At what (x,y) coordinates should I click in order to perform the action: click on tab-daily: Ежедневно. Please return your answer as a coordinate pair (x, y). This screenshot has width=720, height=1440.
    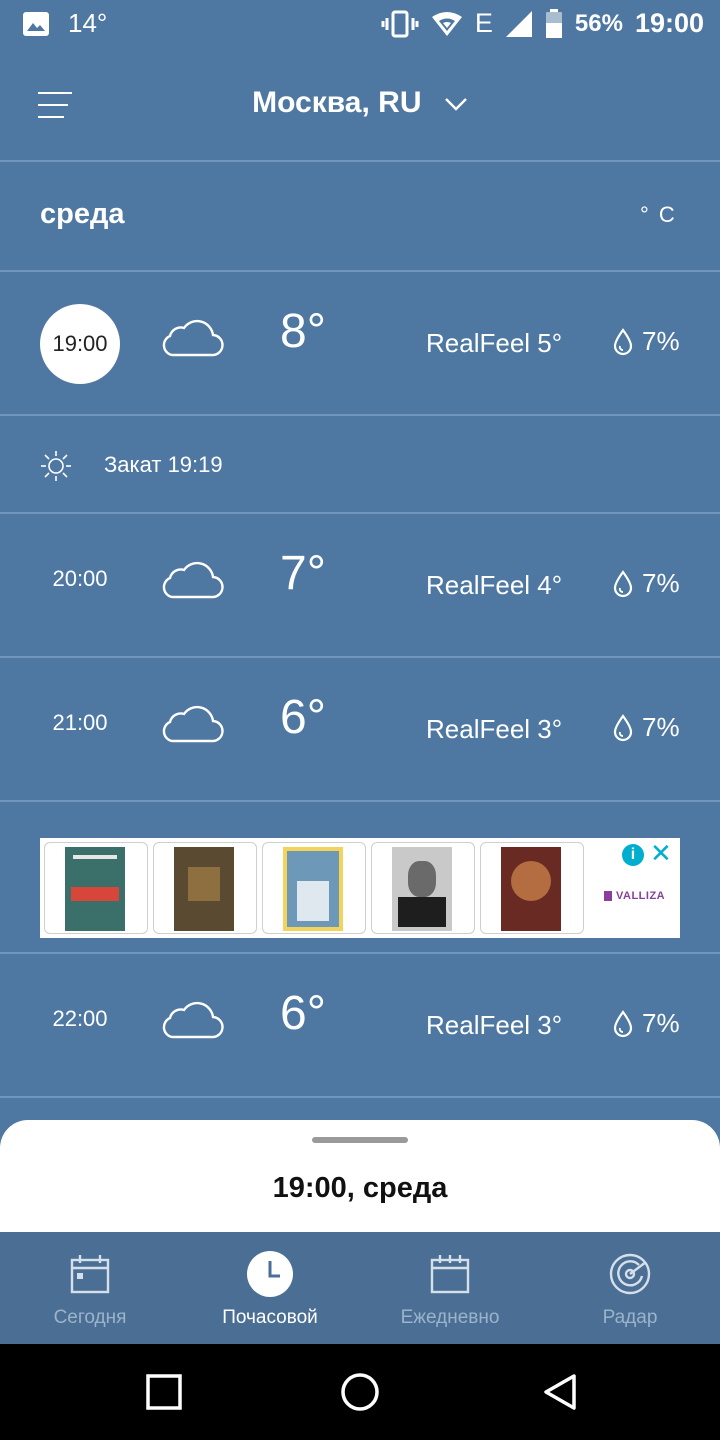
    Looking at the image, I should click on (450, 1288).